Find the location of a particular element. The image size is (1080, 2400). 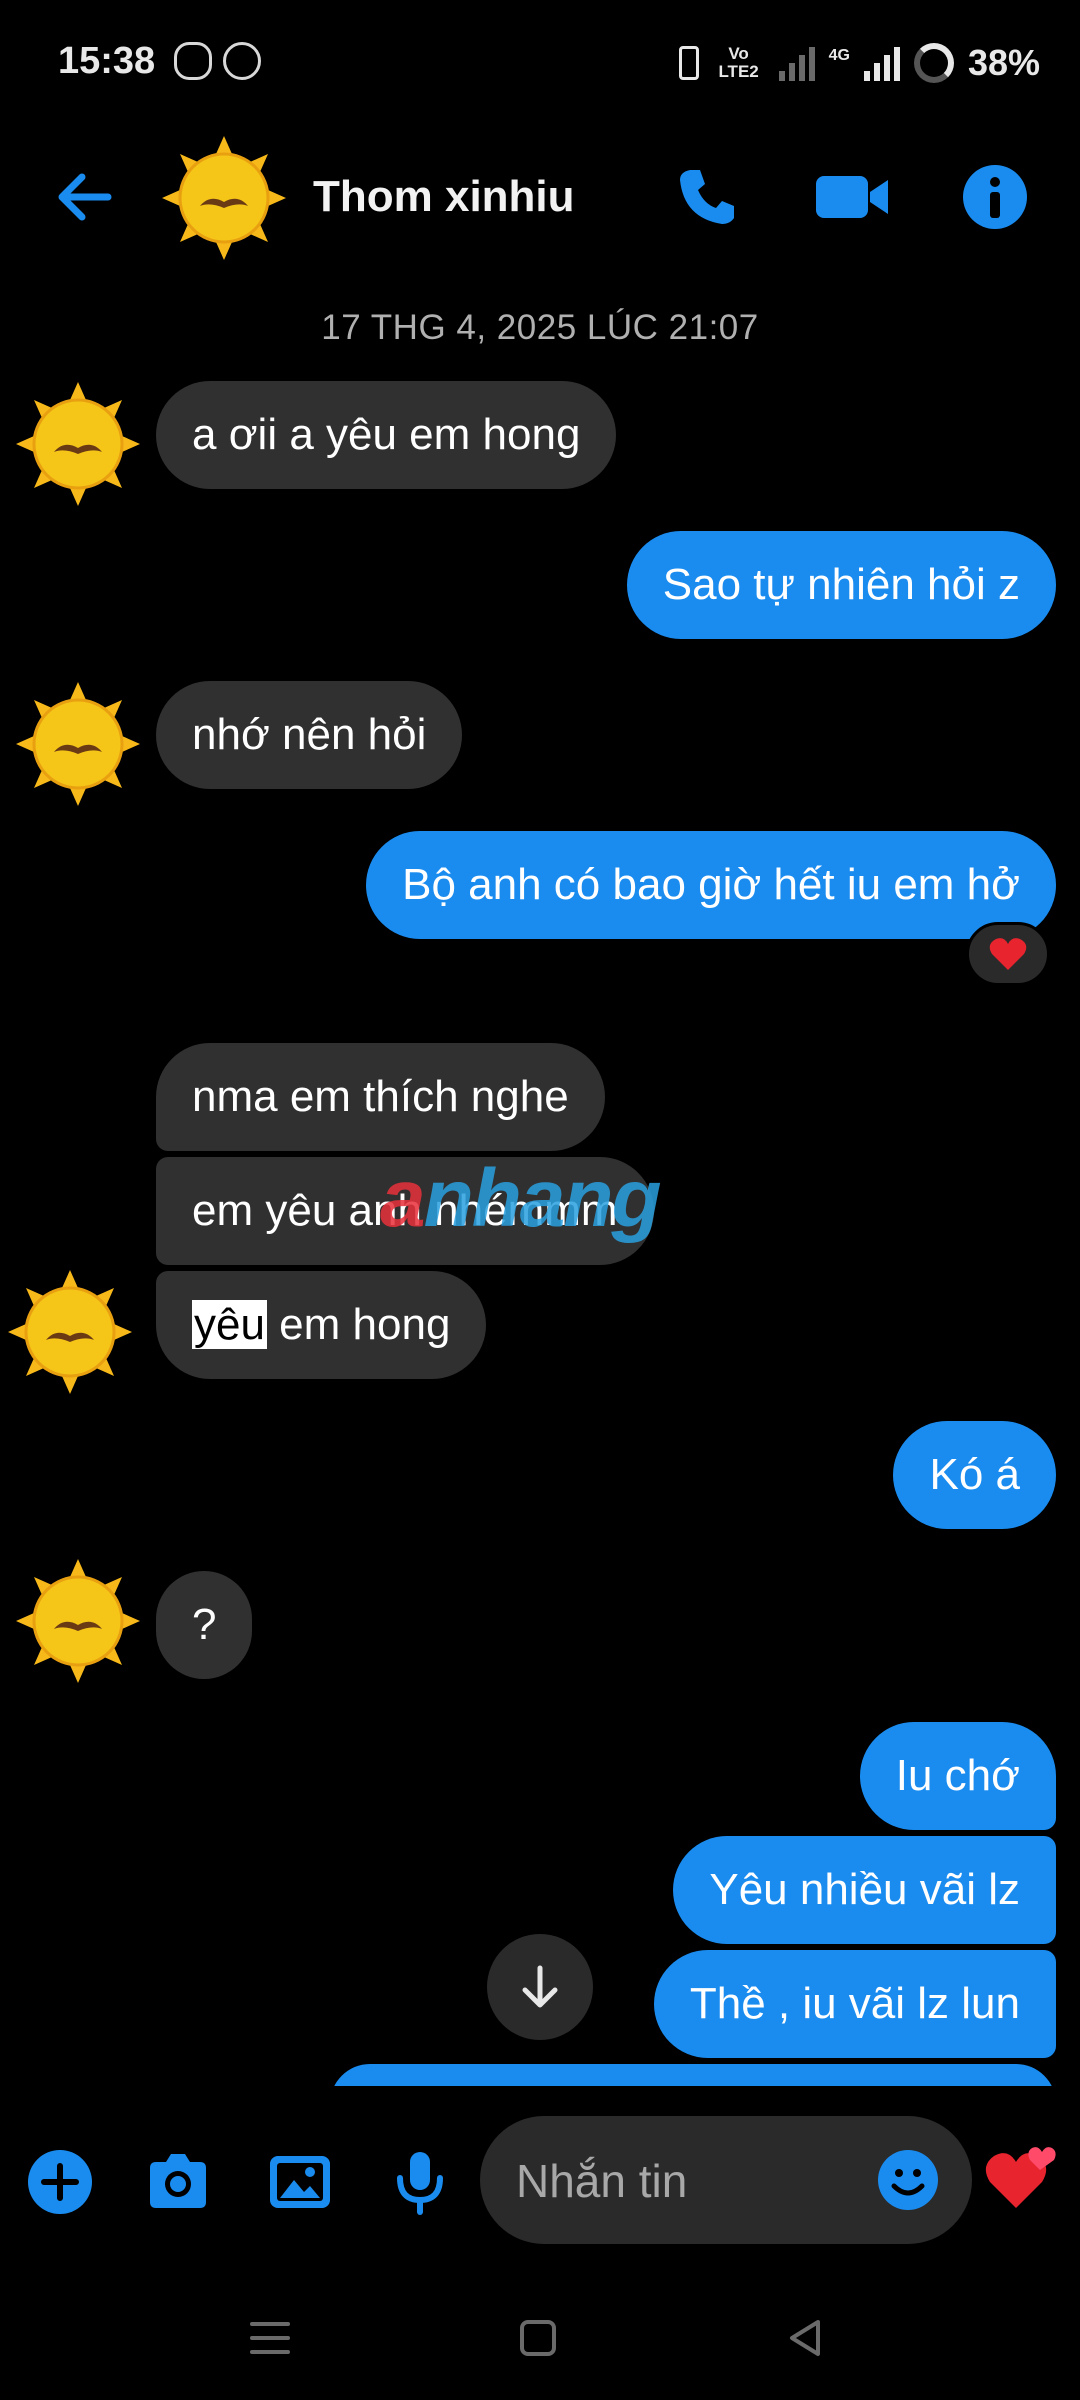

message-incoming: nhớ nên hỏi is located at coordinates (309, 735).